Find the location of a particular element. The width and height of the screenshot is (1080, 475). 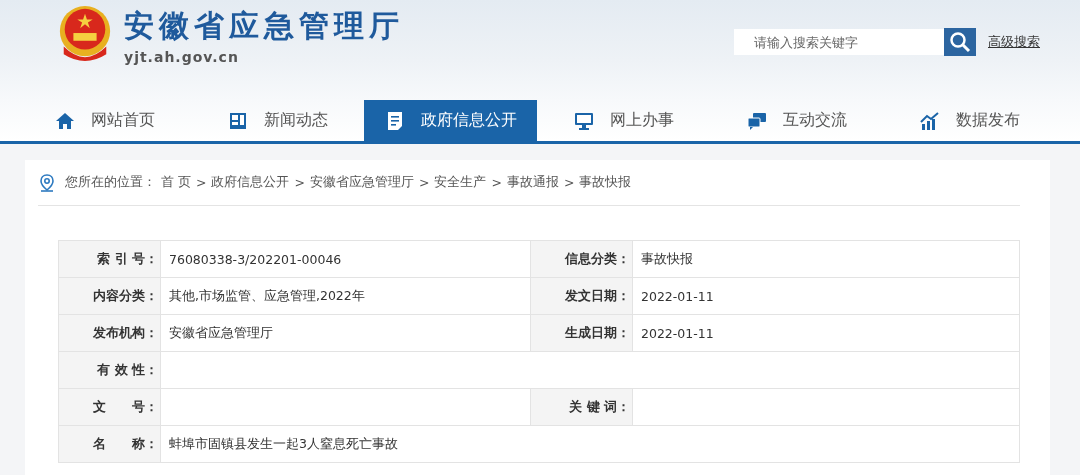

field-label: 生成日期： is located at coordinates (582, 333).